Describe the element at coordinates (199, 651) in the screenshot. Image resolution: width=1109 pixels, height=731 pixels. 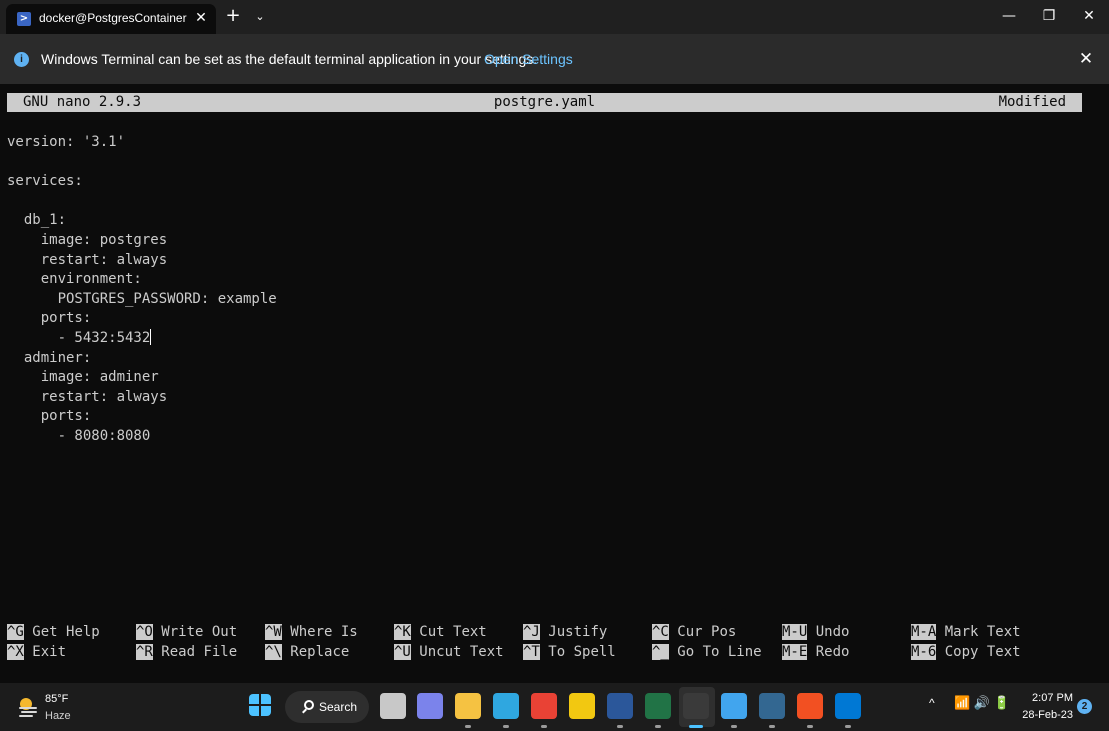
I see `shortcut-label: Read File` at that location.